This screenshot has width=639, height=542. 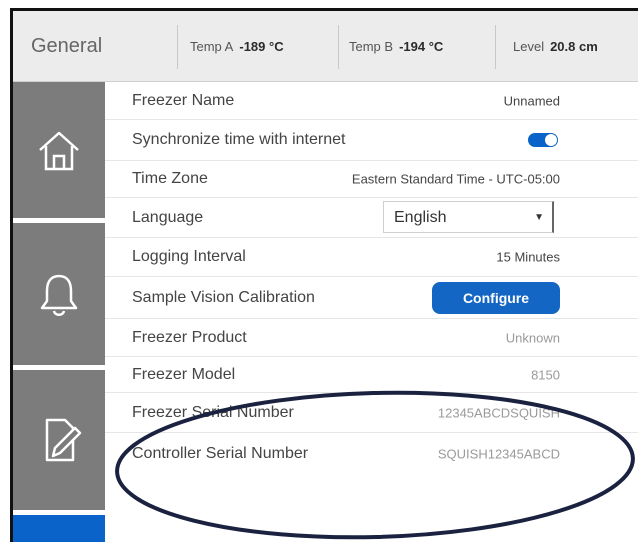 I want to click on sync-time-label: Synchronize time with internet, so click(x=239, y=139).